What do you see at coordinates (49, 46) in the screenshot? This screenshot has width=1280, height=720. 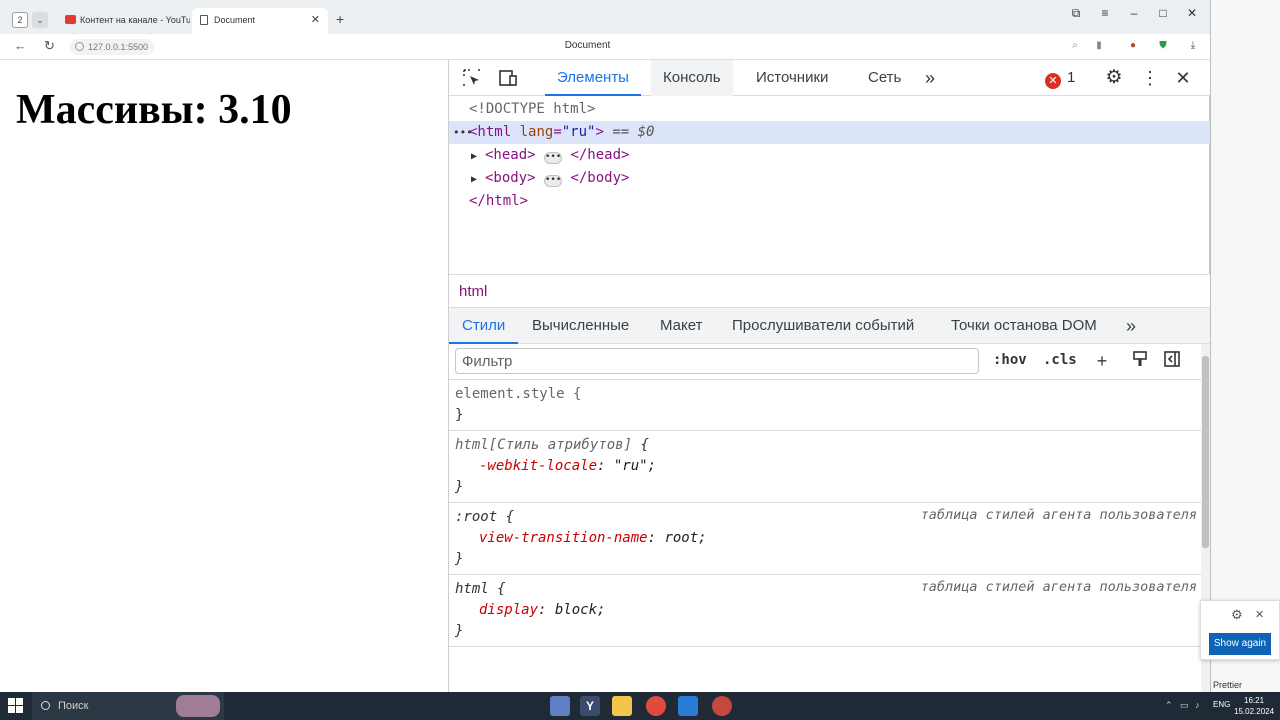 I see `reload-icon: ↻` at bounding box center [49, 46].